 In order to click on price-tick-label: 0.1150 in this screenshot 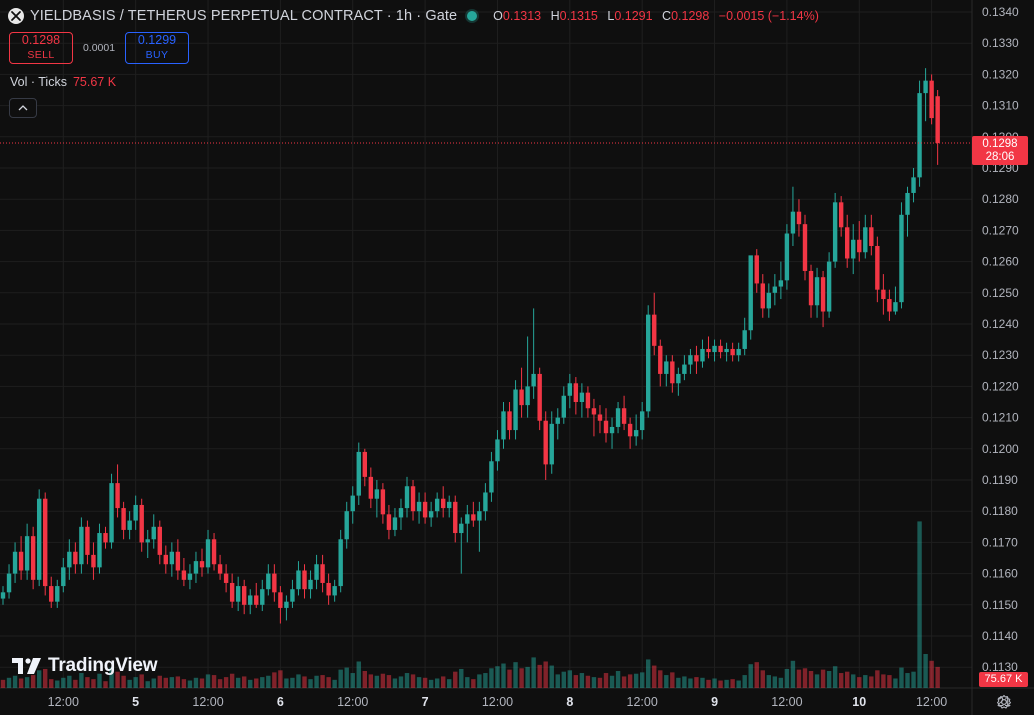, I will do `click(1000, 605)`.